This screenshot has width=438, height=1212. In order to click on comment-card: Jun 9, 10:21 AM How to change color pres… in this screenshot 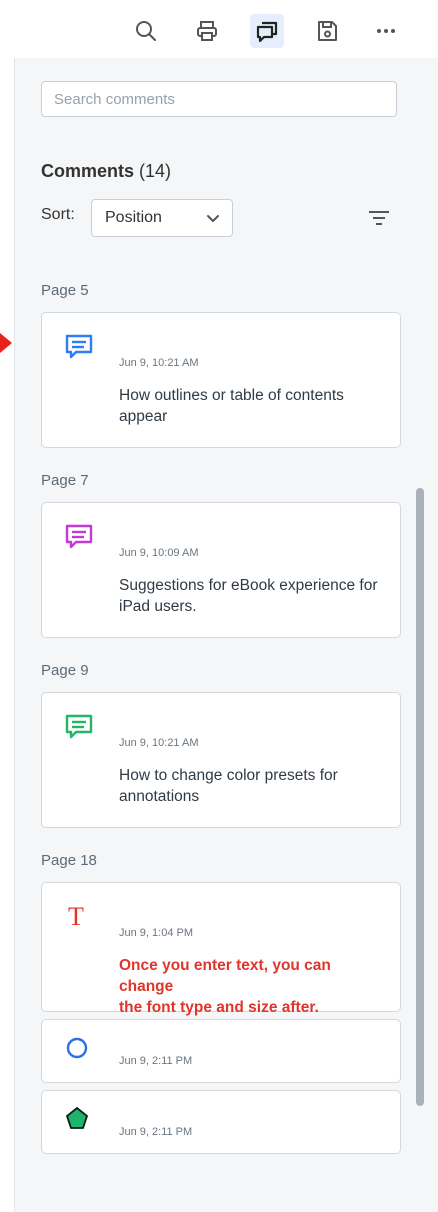, I will do `click(221, 760)`.